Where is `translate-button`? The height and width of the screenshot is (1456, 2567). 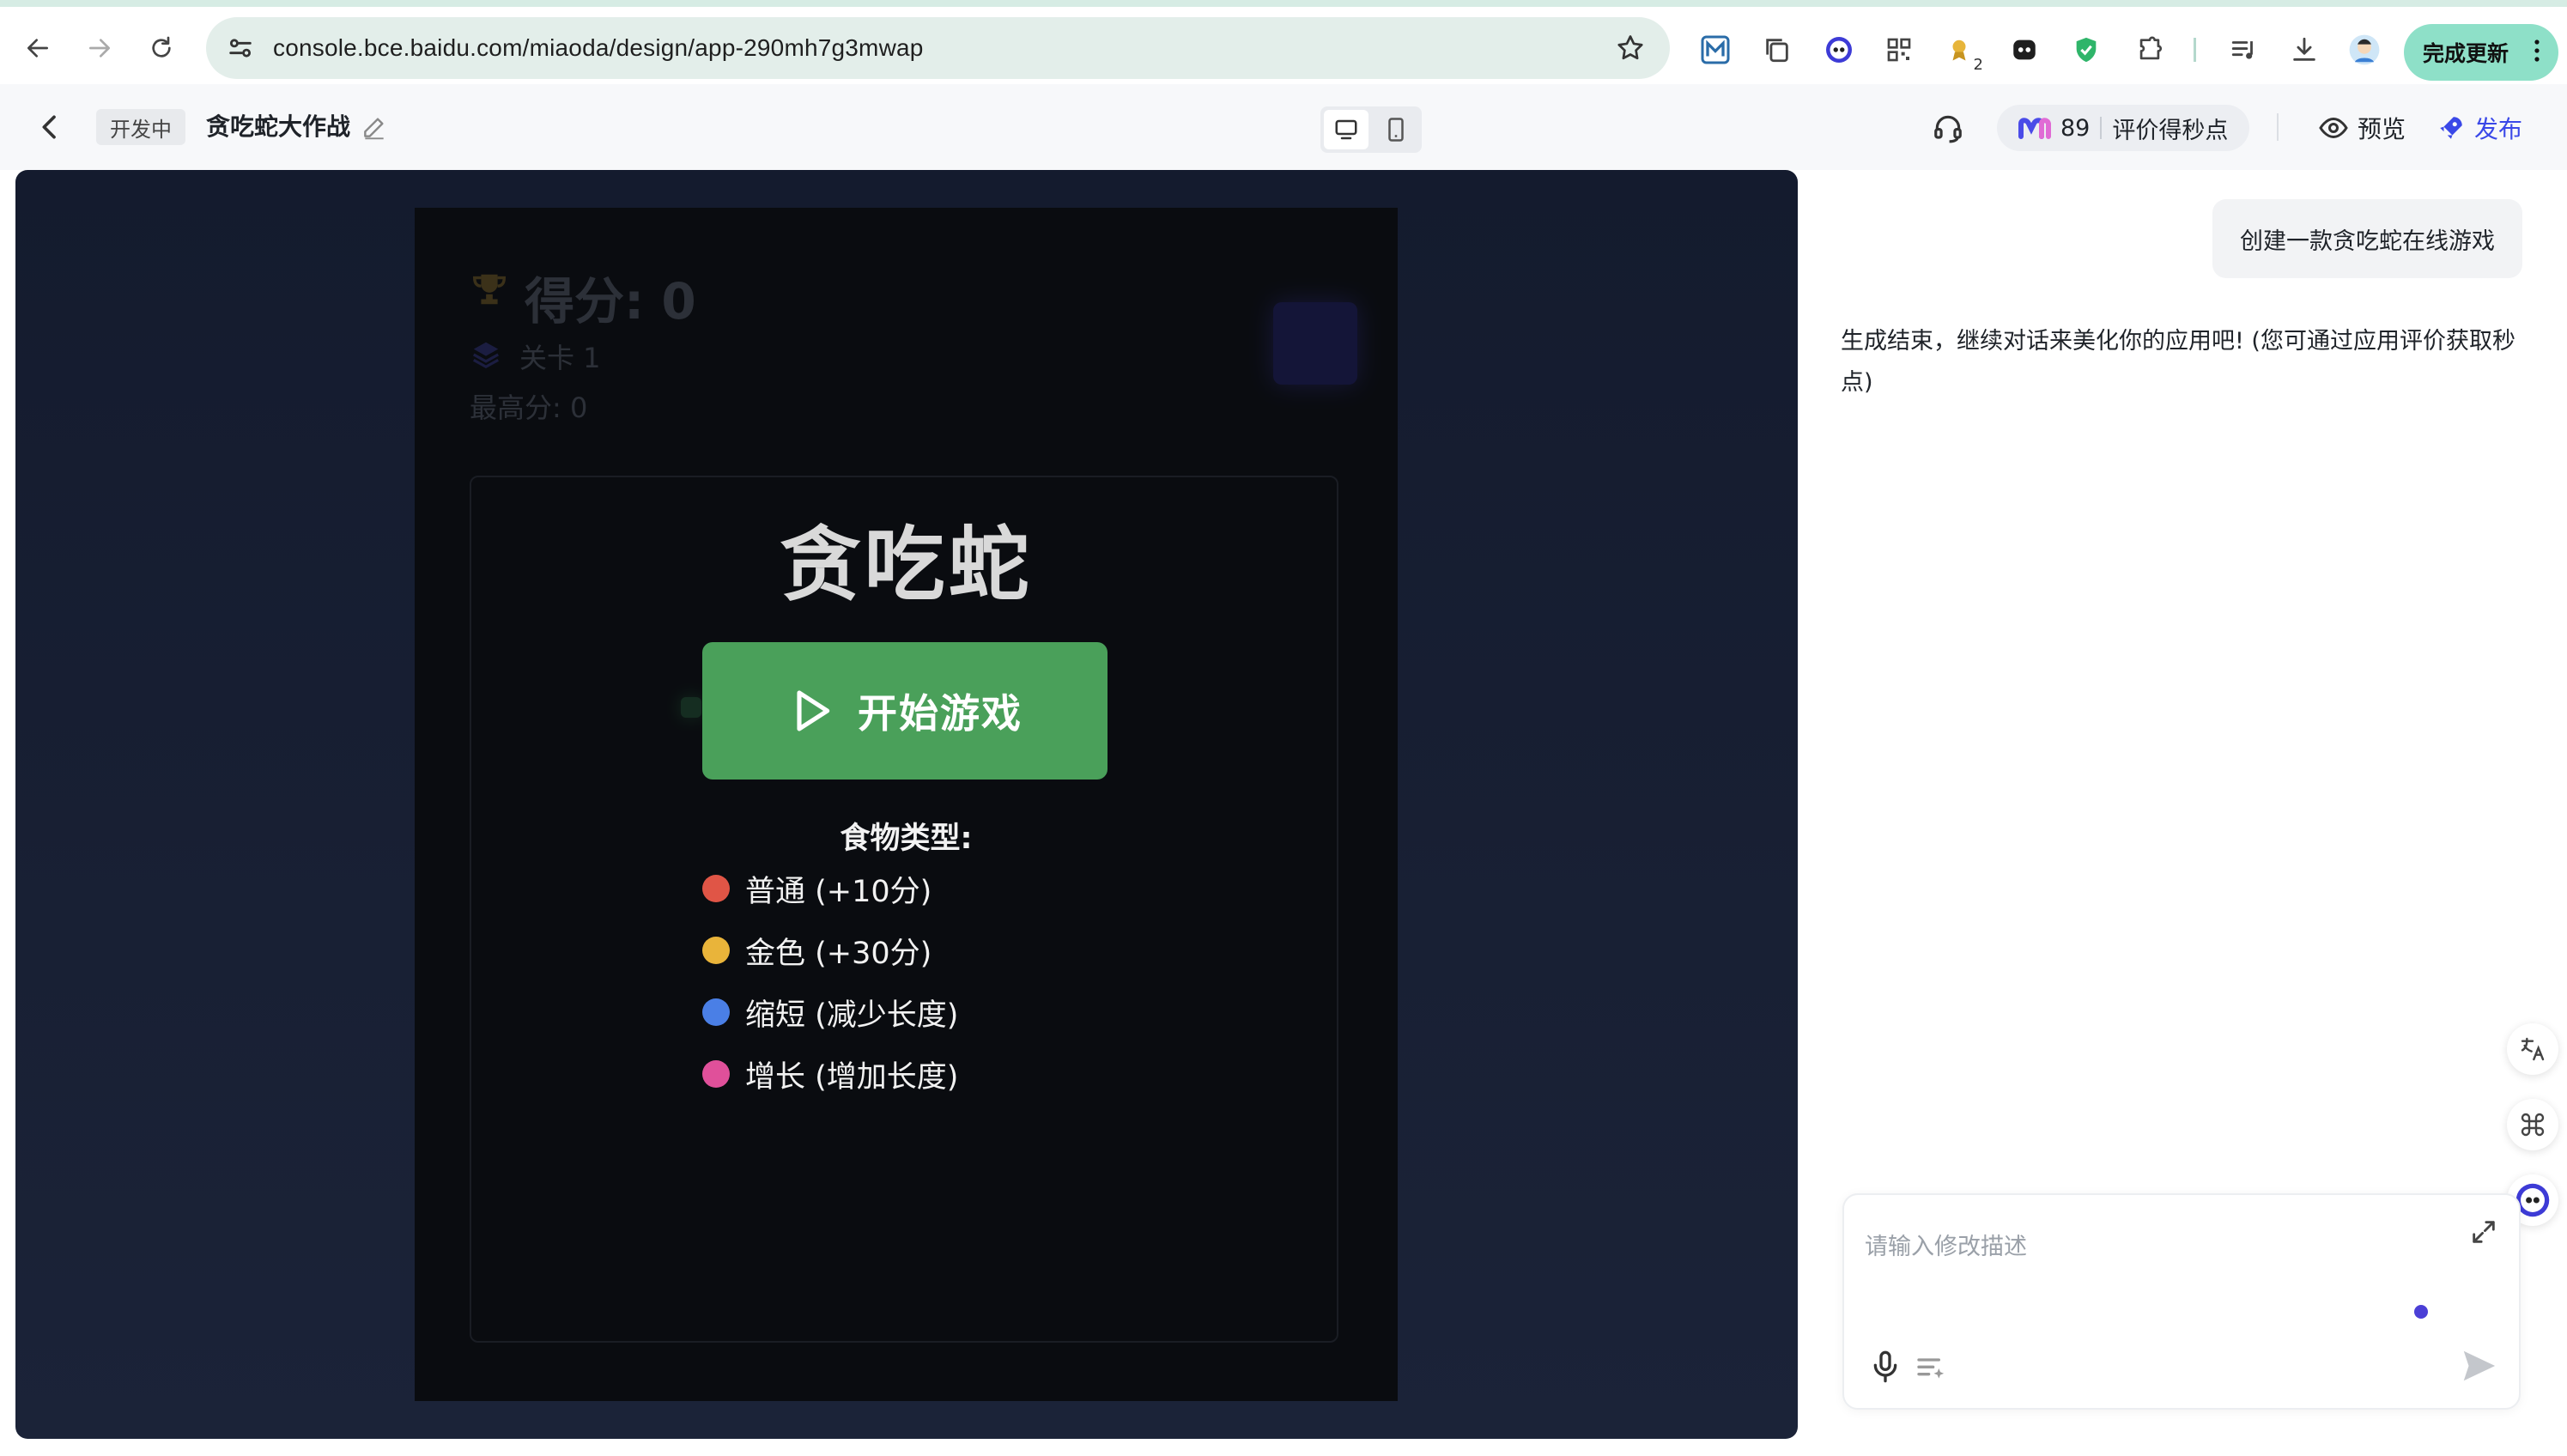
translate-button is located at coordinates (2533, 1049).